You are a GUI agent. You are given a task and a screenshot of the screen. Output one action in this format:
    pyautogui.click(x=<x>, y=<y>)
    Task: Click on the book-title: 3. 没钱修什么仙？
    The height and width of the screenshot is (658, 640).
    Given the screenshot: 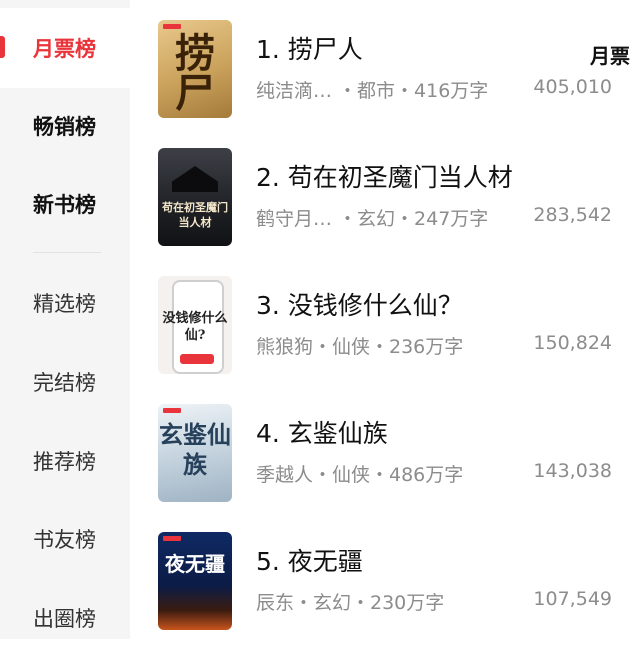 What is the action you would take?
    pyautogui.click(x=359, y=304)
    